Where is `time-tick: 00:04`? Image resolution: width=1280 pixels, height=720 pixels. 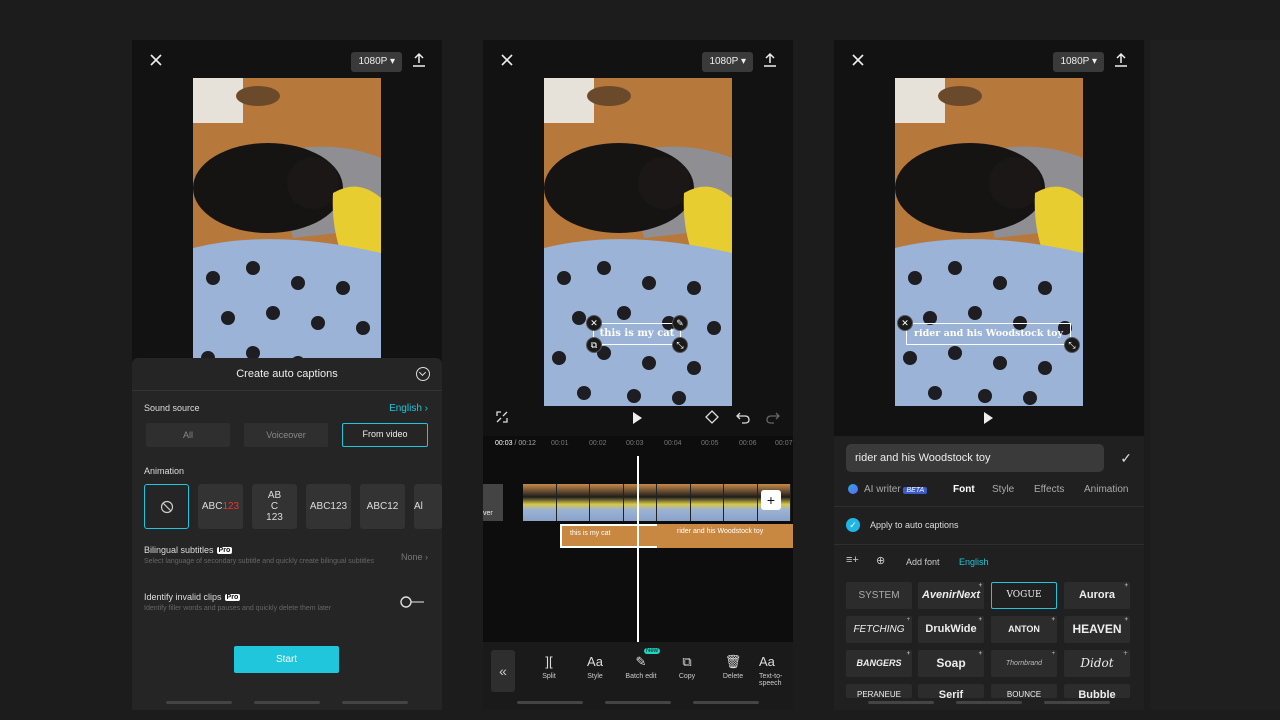 time-tick: 00:04 is located at coordinates (673, 443).